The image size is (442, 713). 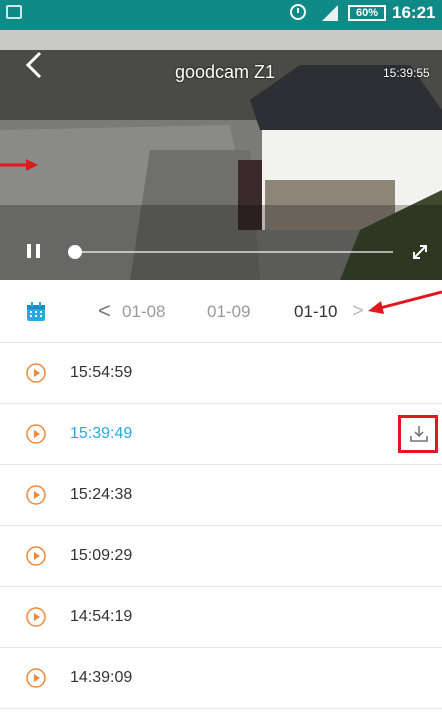 I want to click on recording-time: 15:54:59, so click(x=101, y=372).